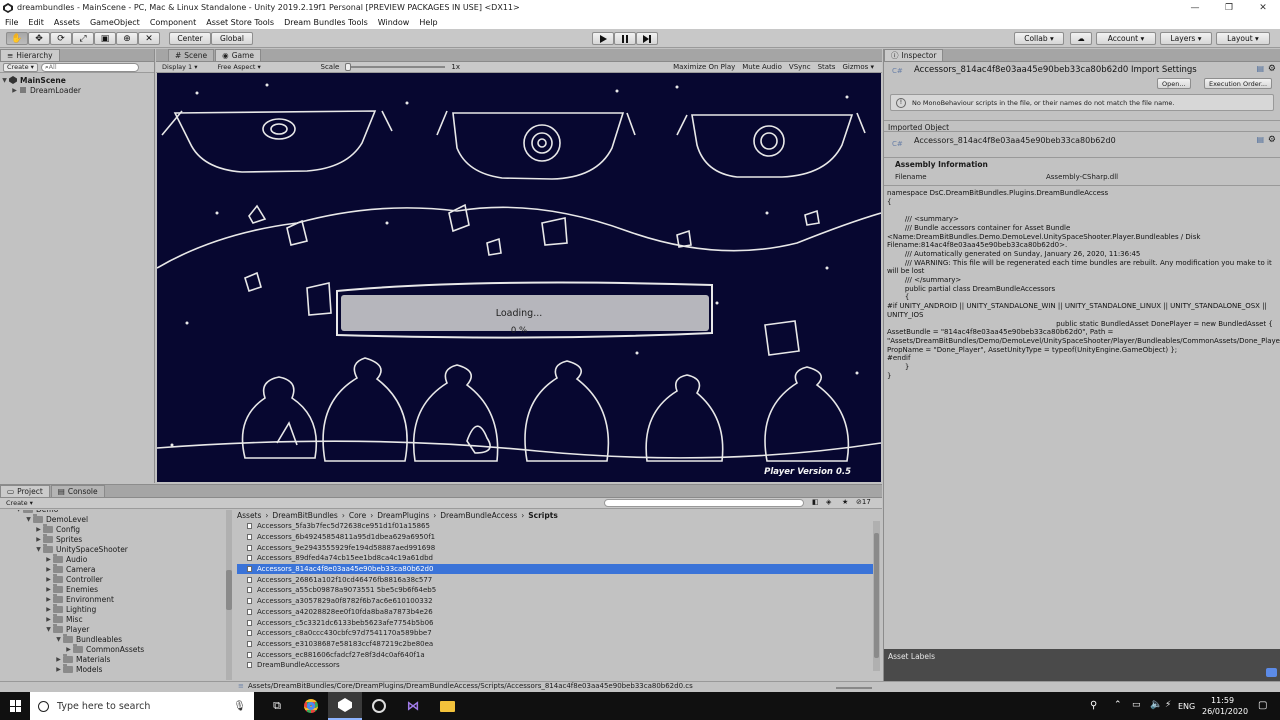  What do you see at coordinates (173, 22) in the screenshot?
I see `menu-component: Component` at bounding box center [173, 22].